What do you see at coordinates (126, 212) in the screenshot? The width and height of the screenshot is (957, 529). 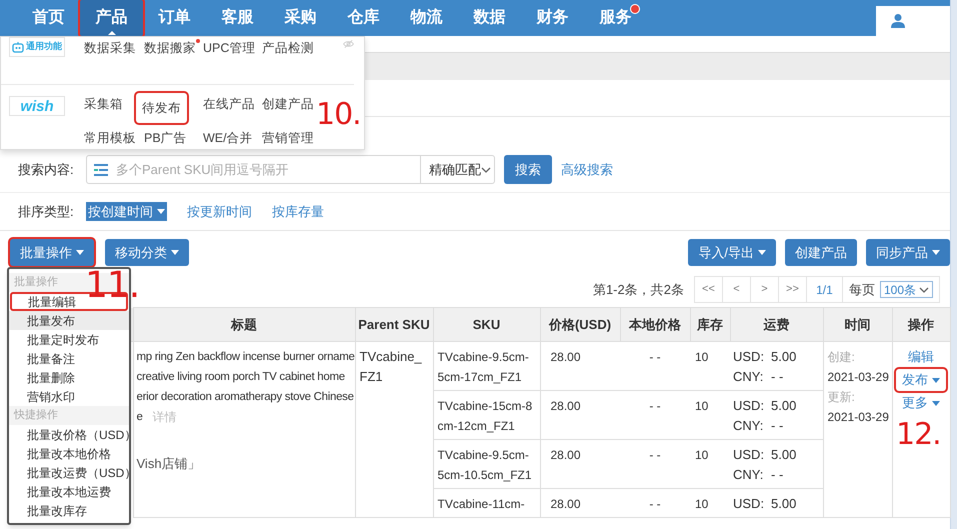 I see `sort-option: 按创建时间` at bounding box center [126, 212].